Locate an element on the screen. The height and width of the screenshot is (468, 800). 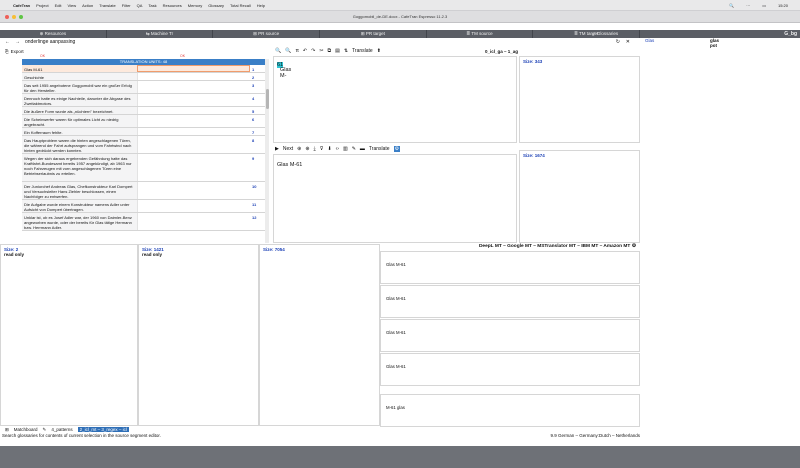
tab-glossaries: ✓ Glossaries is located at coordinates (605, 34).